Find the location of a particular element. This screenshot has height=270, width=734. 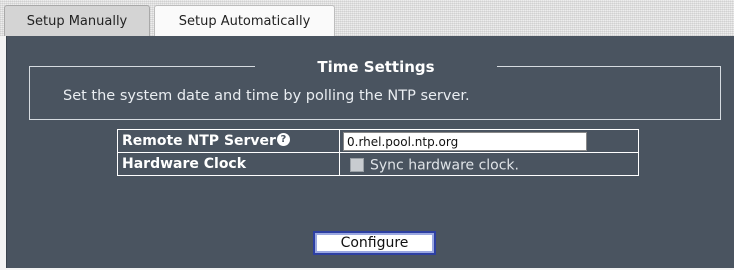

ntp-server-input is located at coordinates (465, 141).